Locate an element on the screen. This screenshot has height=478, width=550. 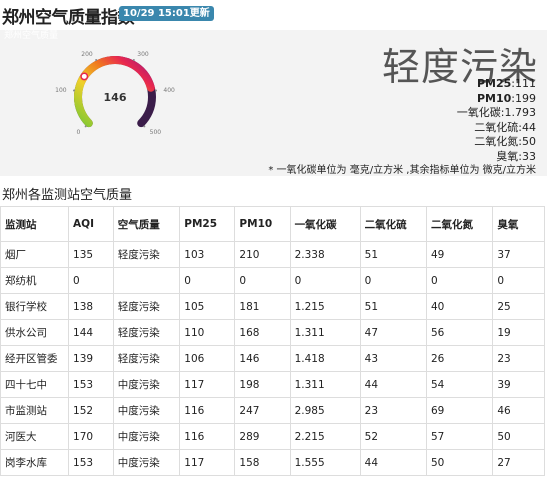
column-header: 二氧化氮 is located at coordinates (459, 224).